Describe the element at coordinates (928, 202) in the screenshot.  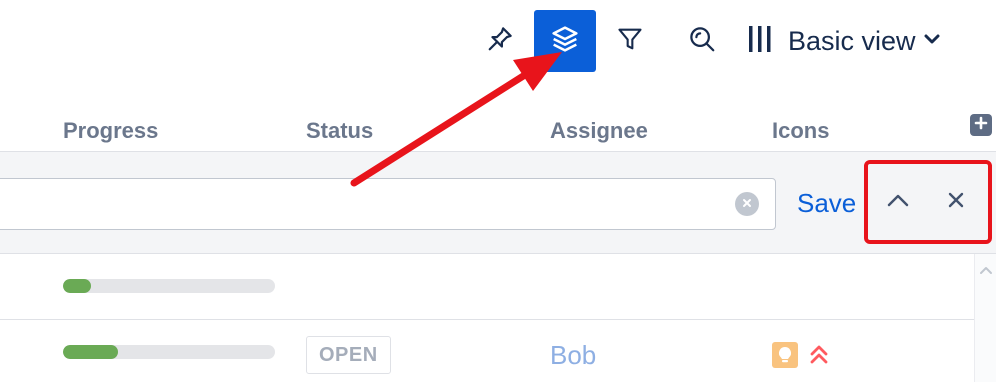
I see `annotation-highlight-box` at that location.